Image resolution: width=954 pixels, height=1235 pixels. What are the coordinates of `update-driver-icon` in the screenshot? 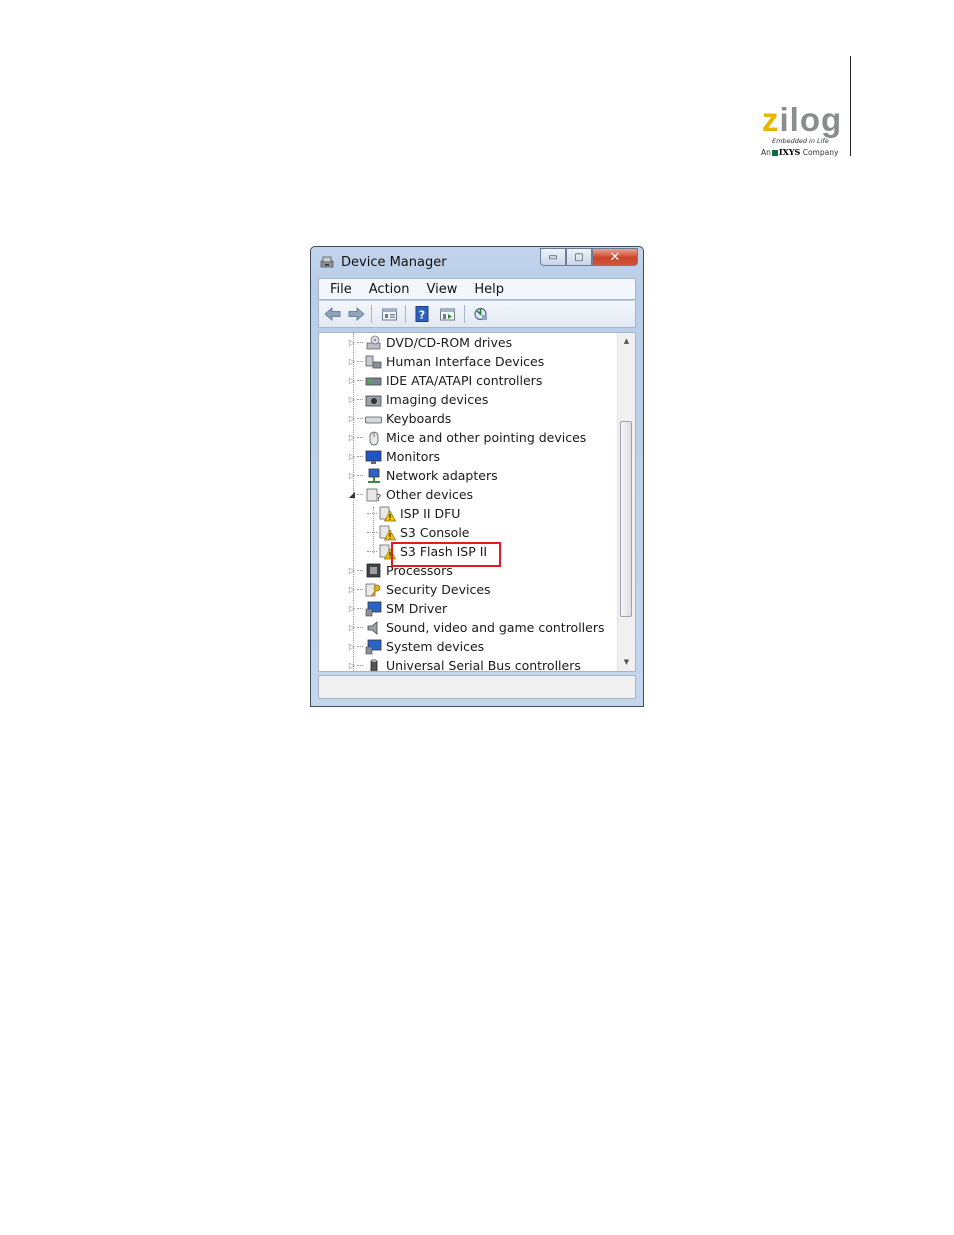 It's located at (447, 314).